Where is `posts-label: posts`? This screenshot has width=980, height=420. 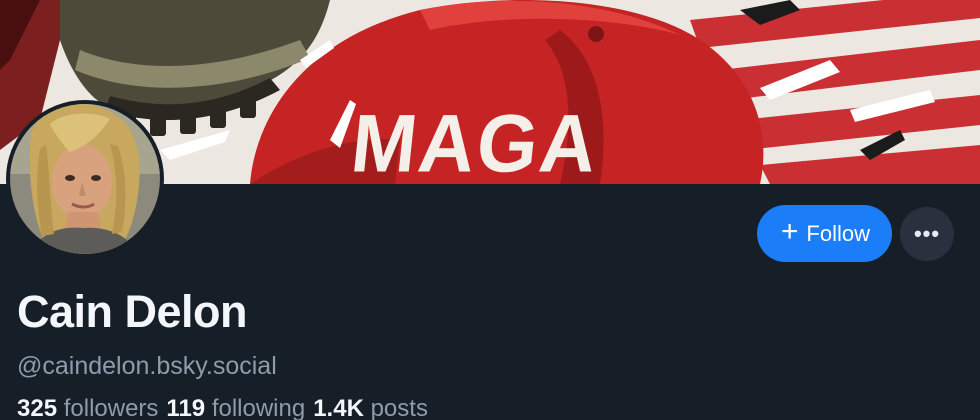 posts-label: posts is located at coordinates (399, 407).